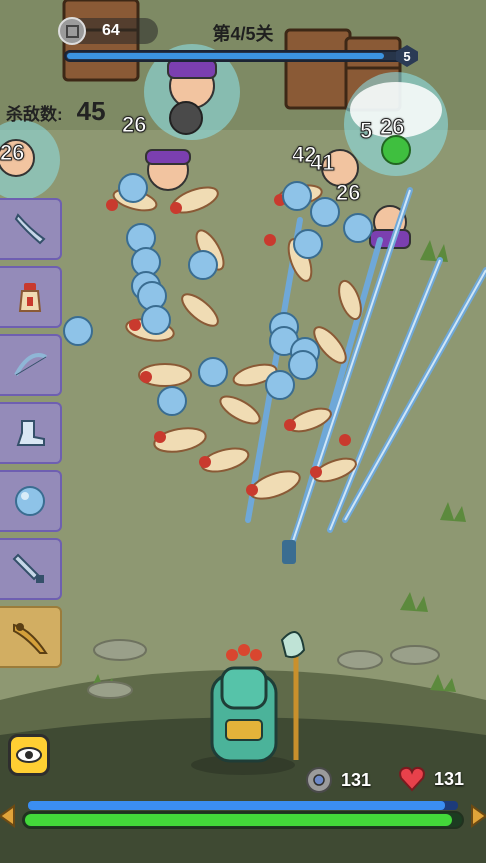 Image resolution: width=486 pixels, height=863 pixels. I want to click on shield-value: 131, so click(356, 779).